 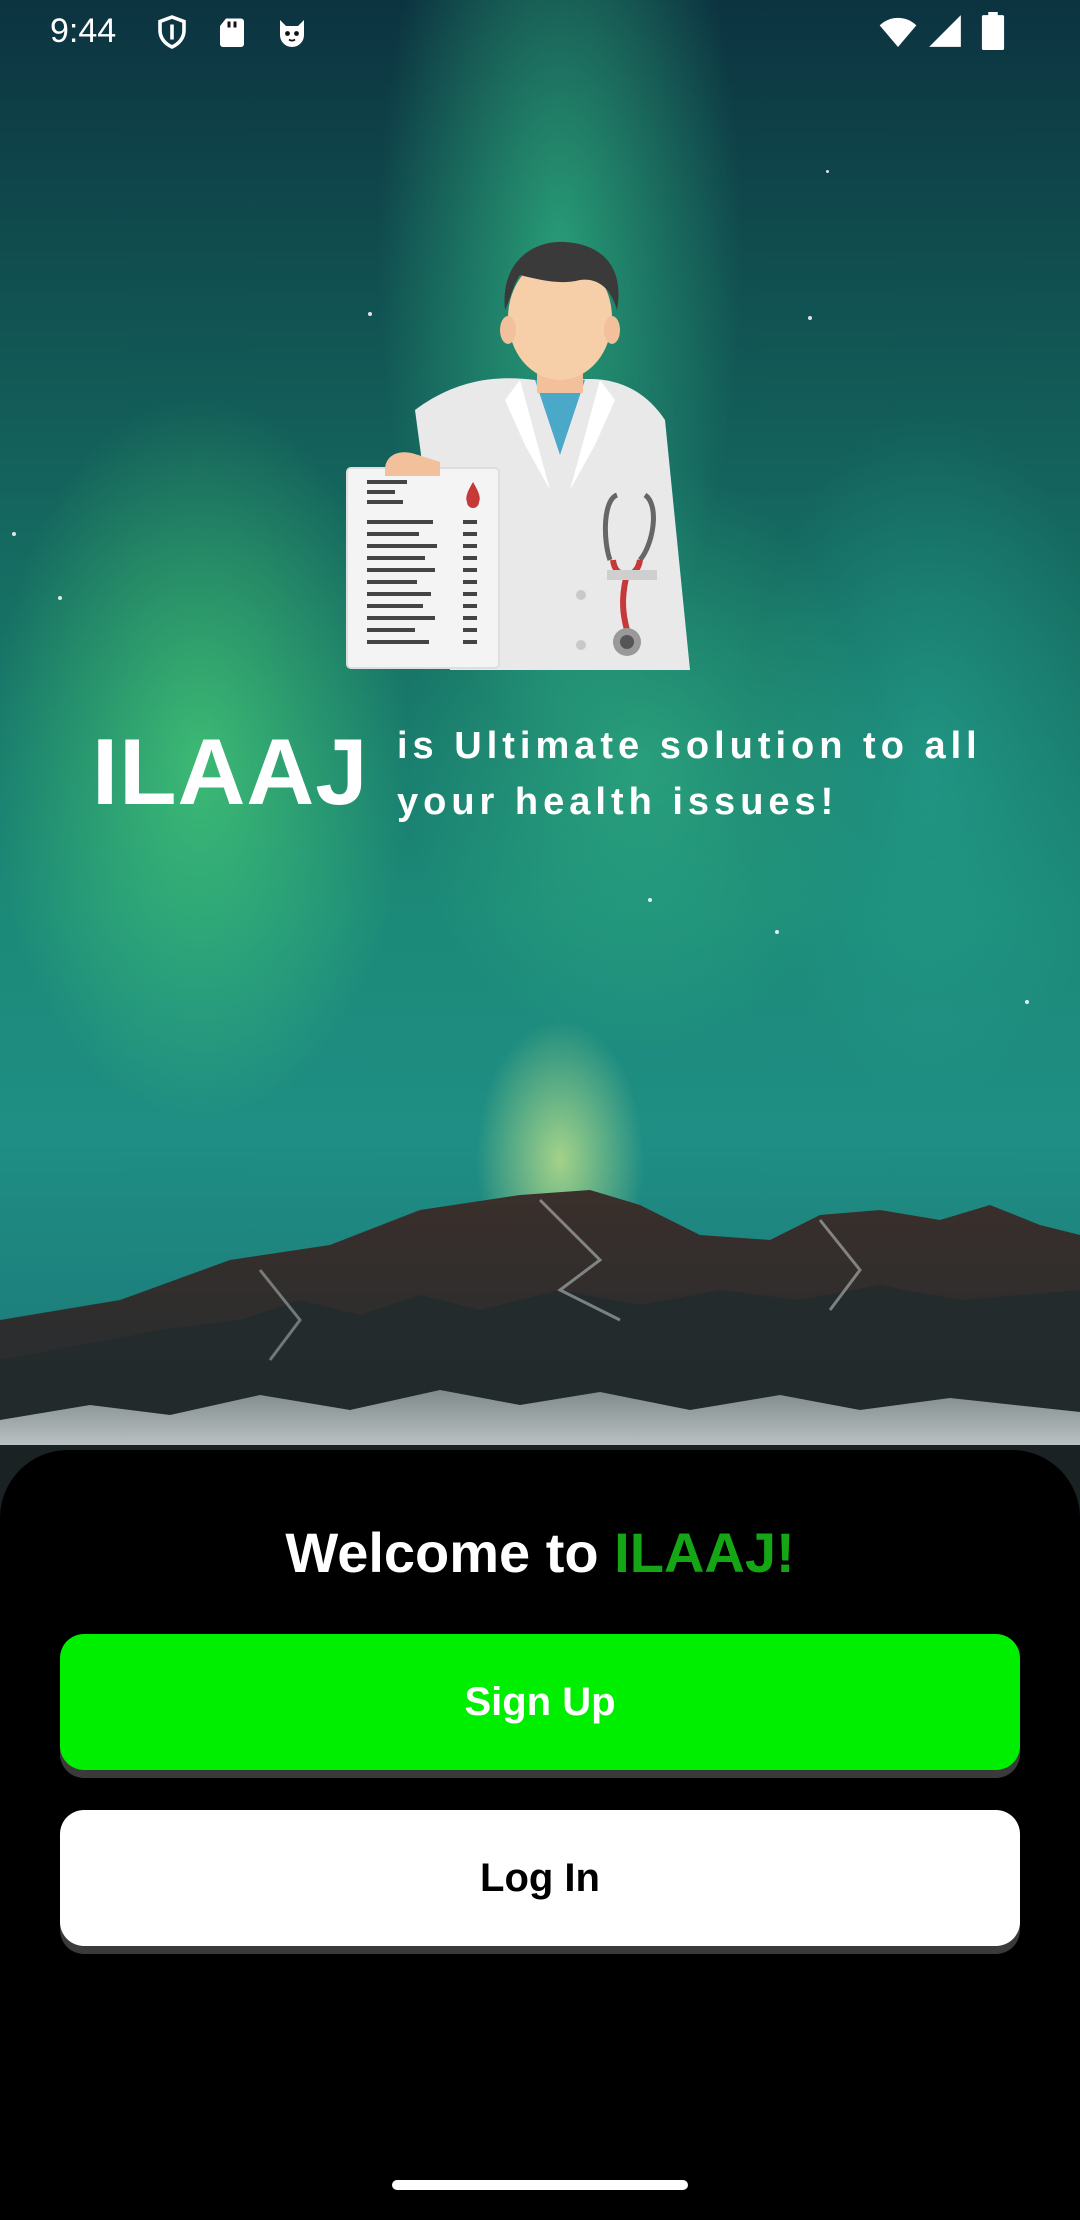 I want to click on welcome-brand: ILAAJ!, so click(x=704, y=1552).